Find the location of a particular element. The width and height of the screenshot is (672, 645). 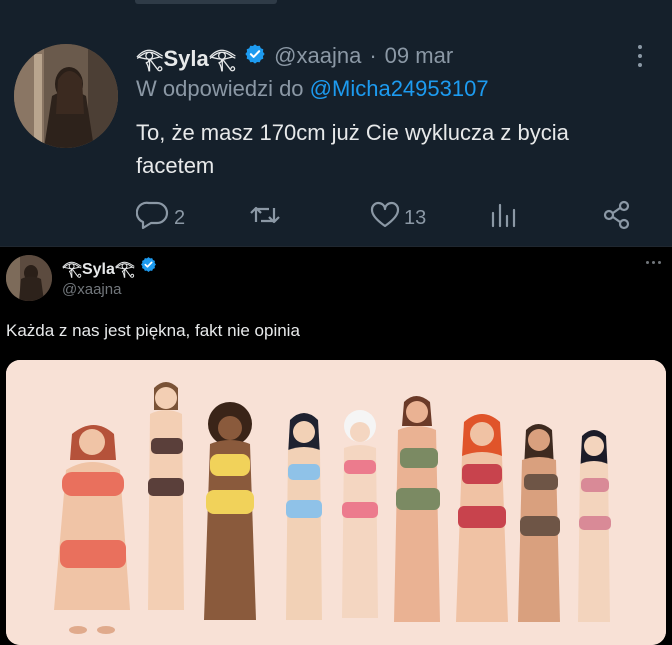

reply-icon is located at coordinates (152, 218).